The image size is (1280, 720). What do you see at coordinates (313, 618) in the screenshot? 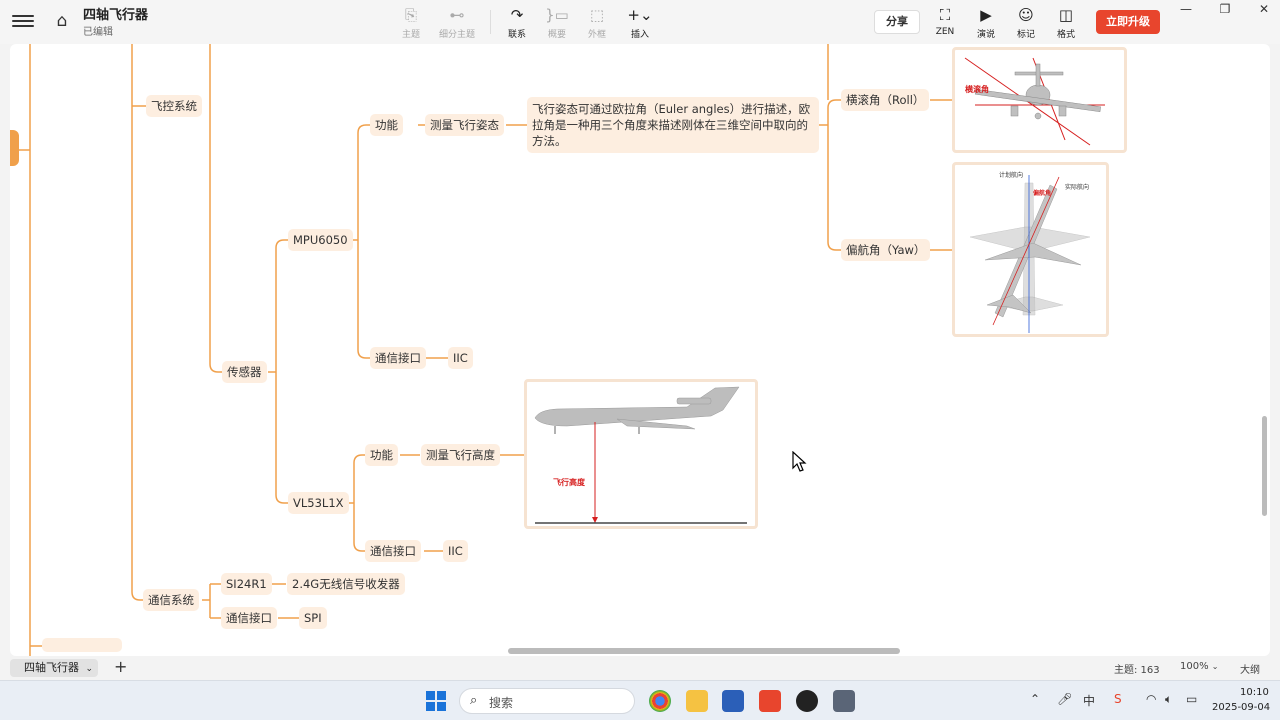
I see `node-spi: SPI` at bounding box center [313, 618].